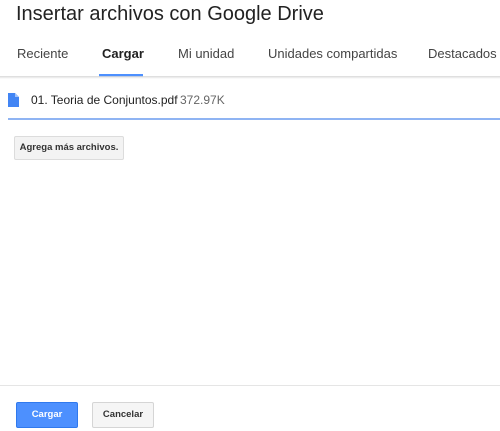 This screenshot has height=431, width=500. I want to click on dialog-title: Insertar archivos con Google Drive, so click(170, 14).